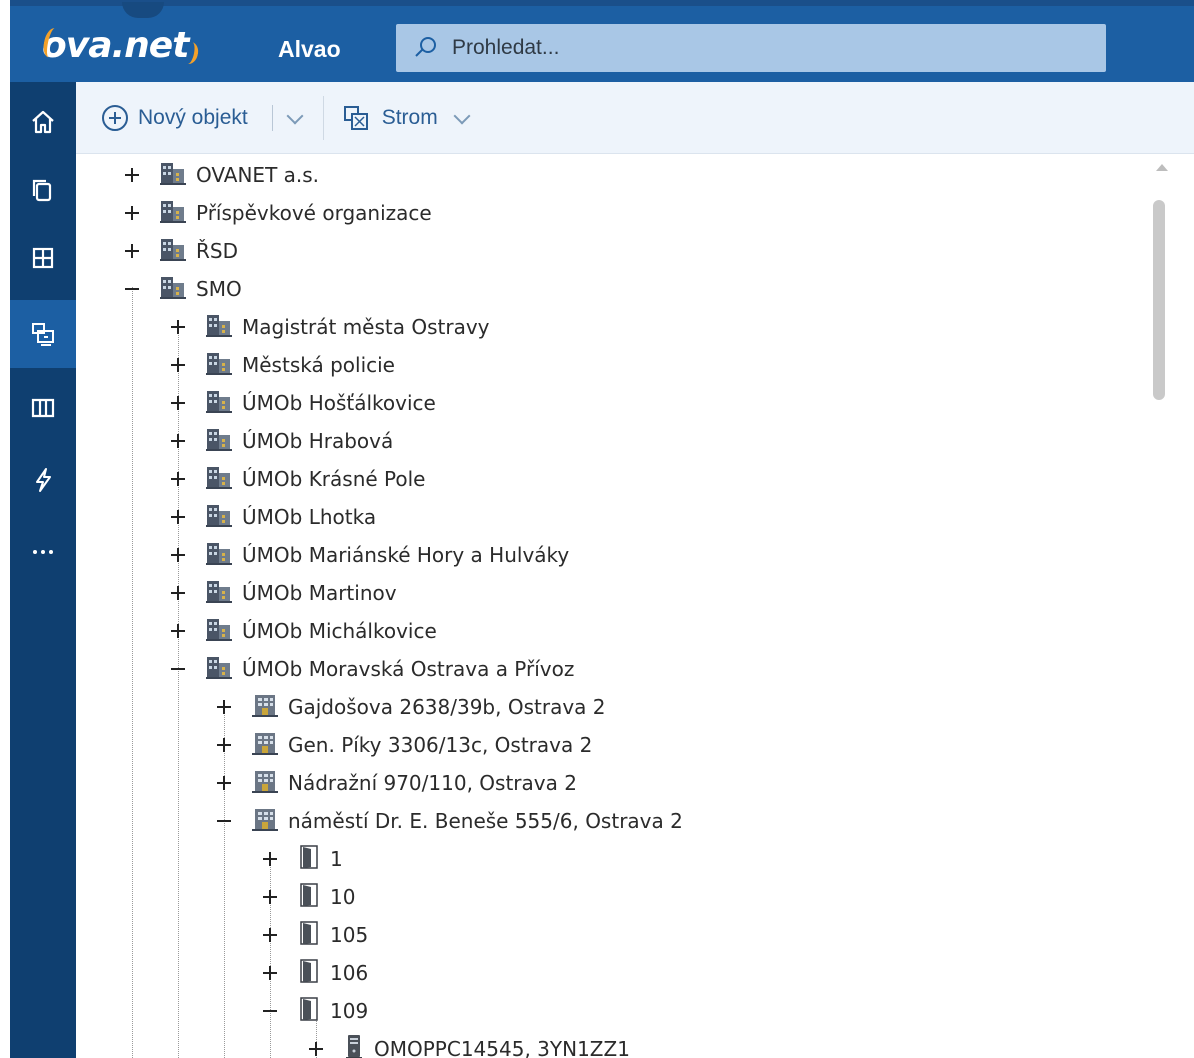 Image resolution: width=1194 pixels, height=1058 pixels. I want to click on address-icon, so click(265, 783).